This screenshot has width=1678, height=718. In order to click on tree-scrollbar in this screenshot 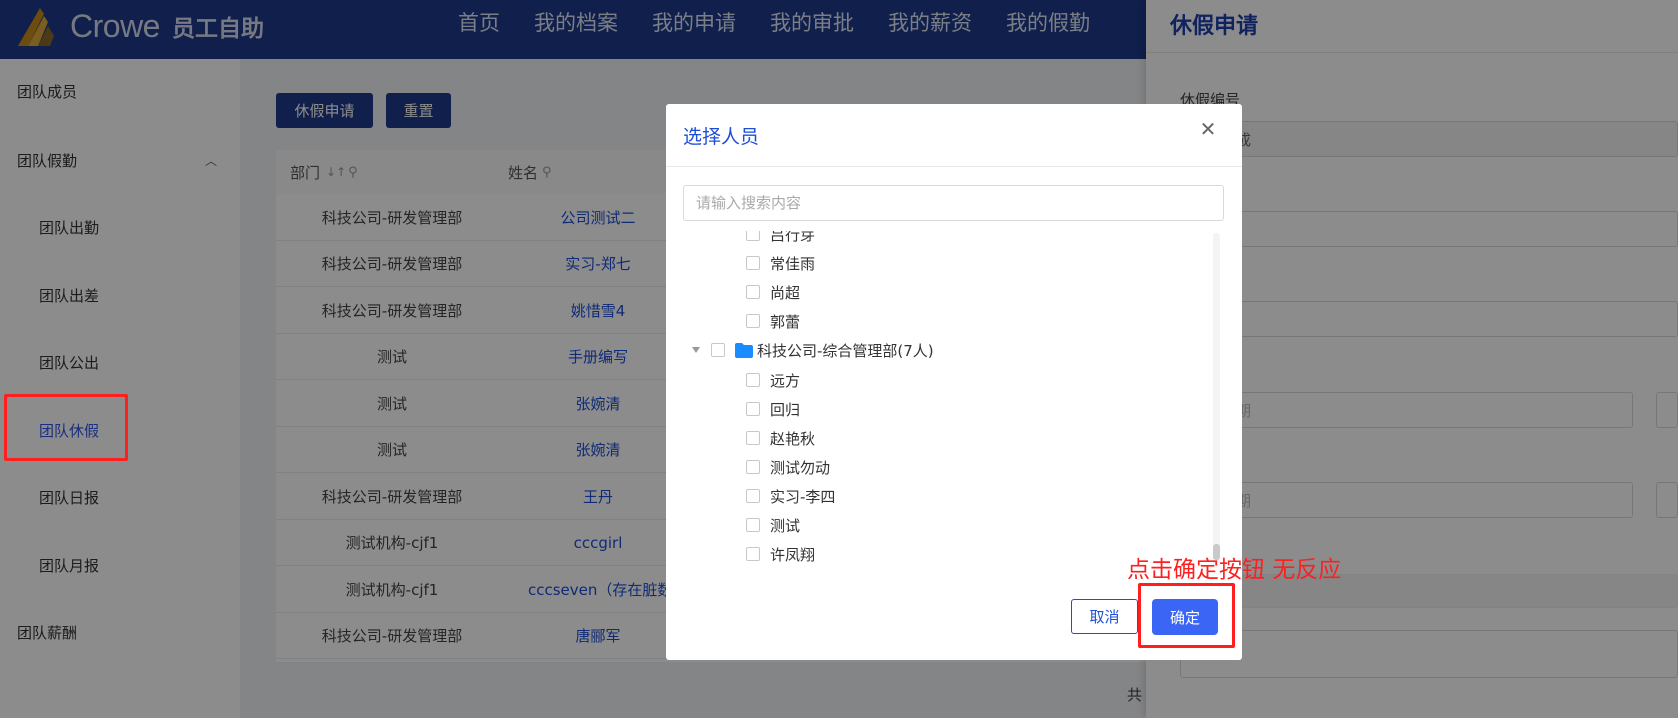, I will do `click(1216, 400)`.